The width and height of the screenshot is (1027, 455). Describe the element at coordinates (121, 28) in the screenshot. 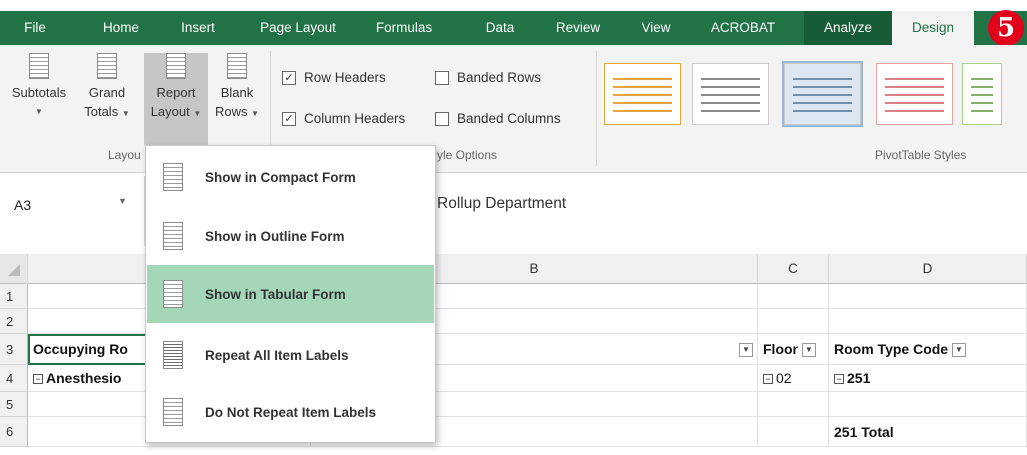

I see `tab-home: Home` at that location.